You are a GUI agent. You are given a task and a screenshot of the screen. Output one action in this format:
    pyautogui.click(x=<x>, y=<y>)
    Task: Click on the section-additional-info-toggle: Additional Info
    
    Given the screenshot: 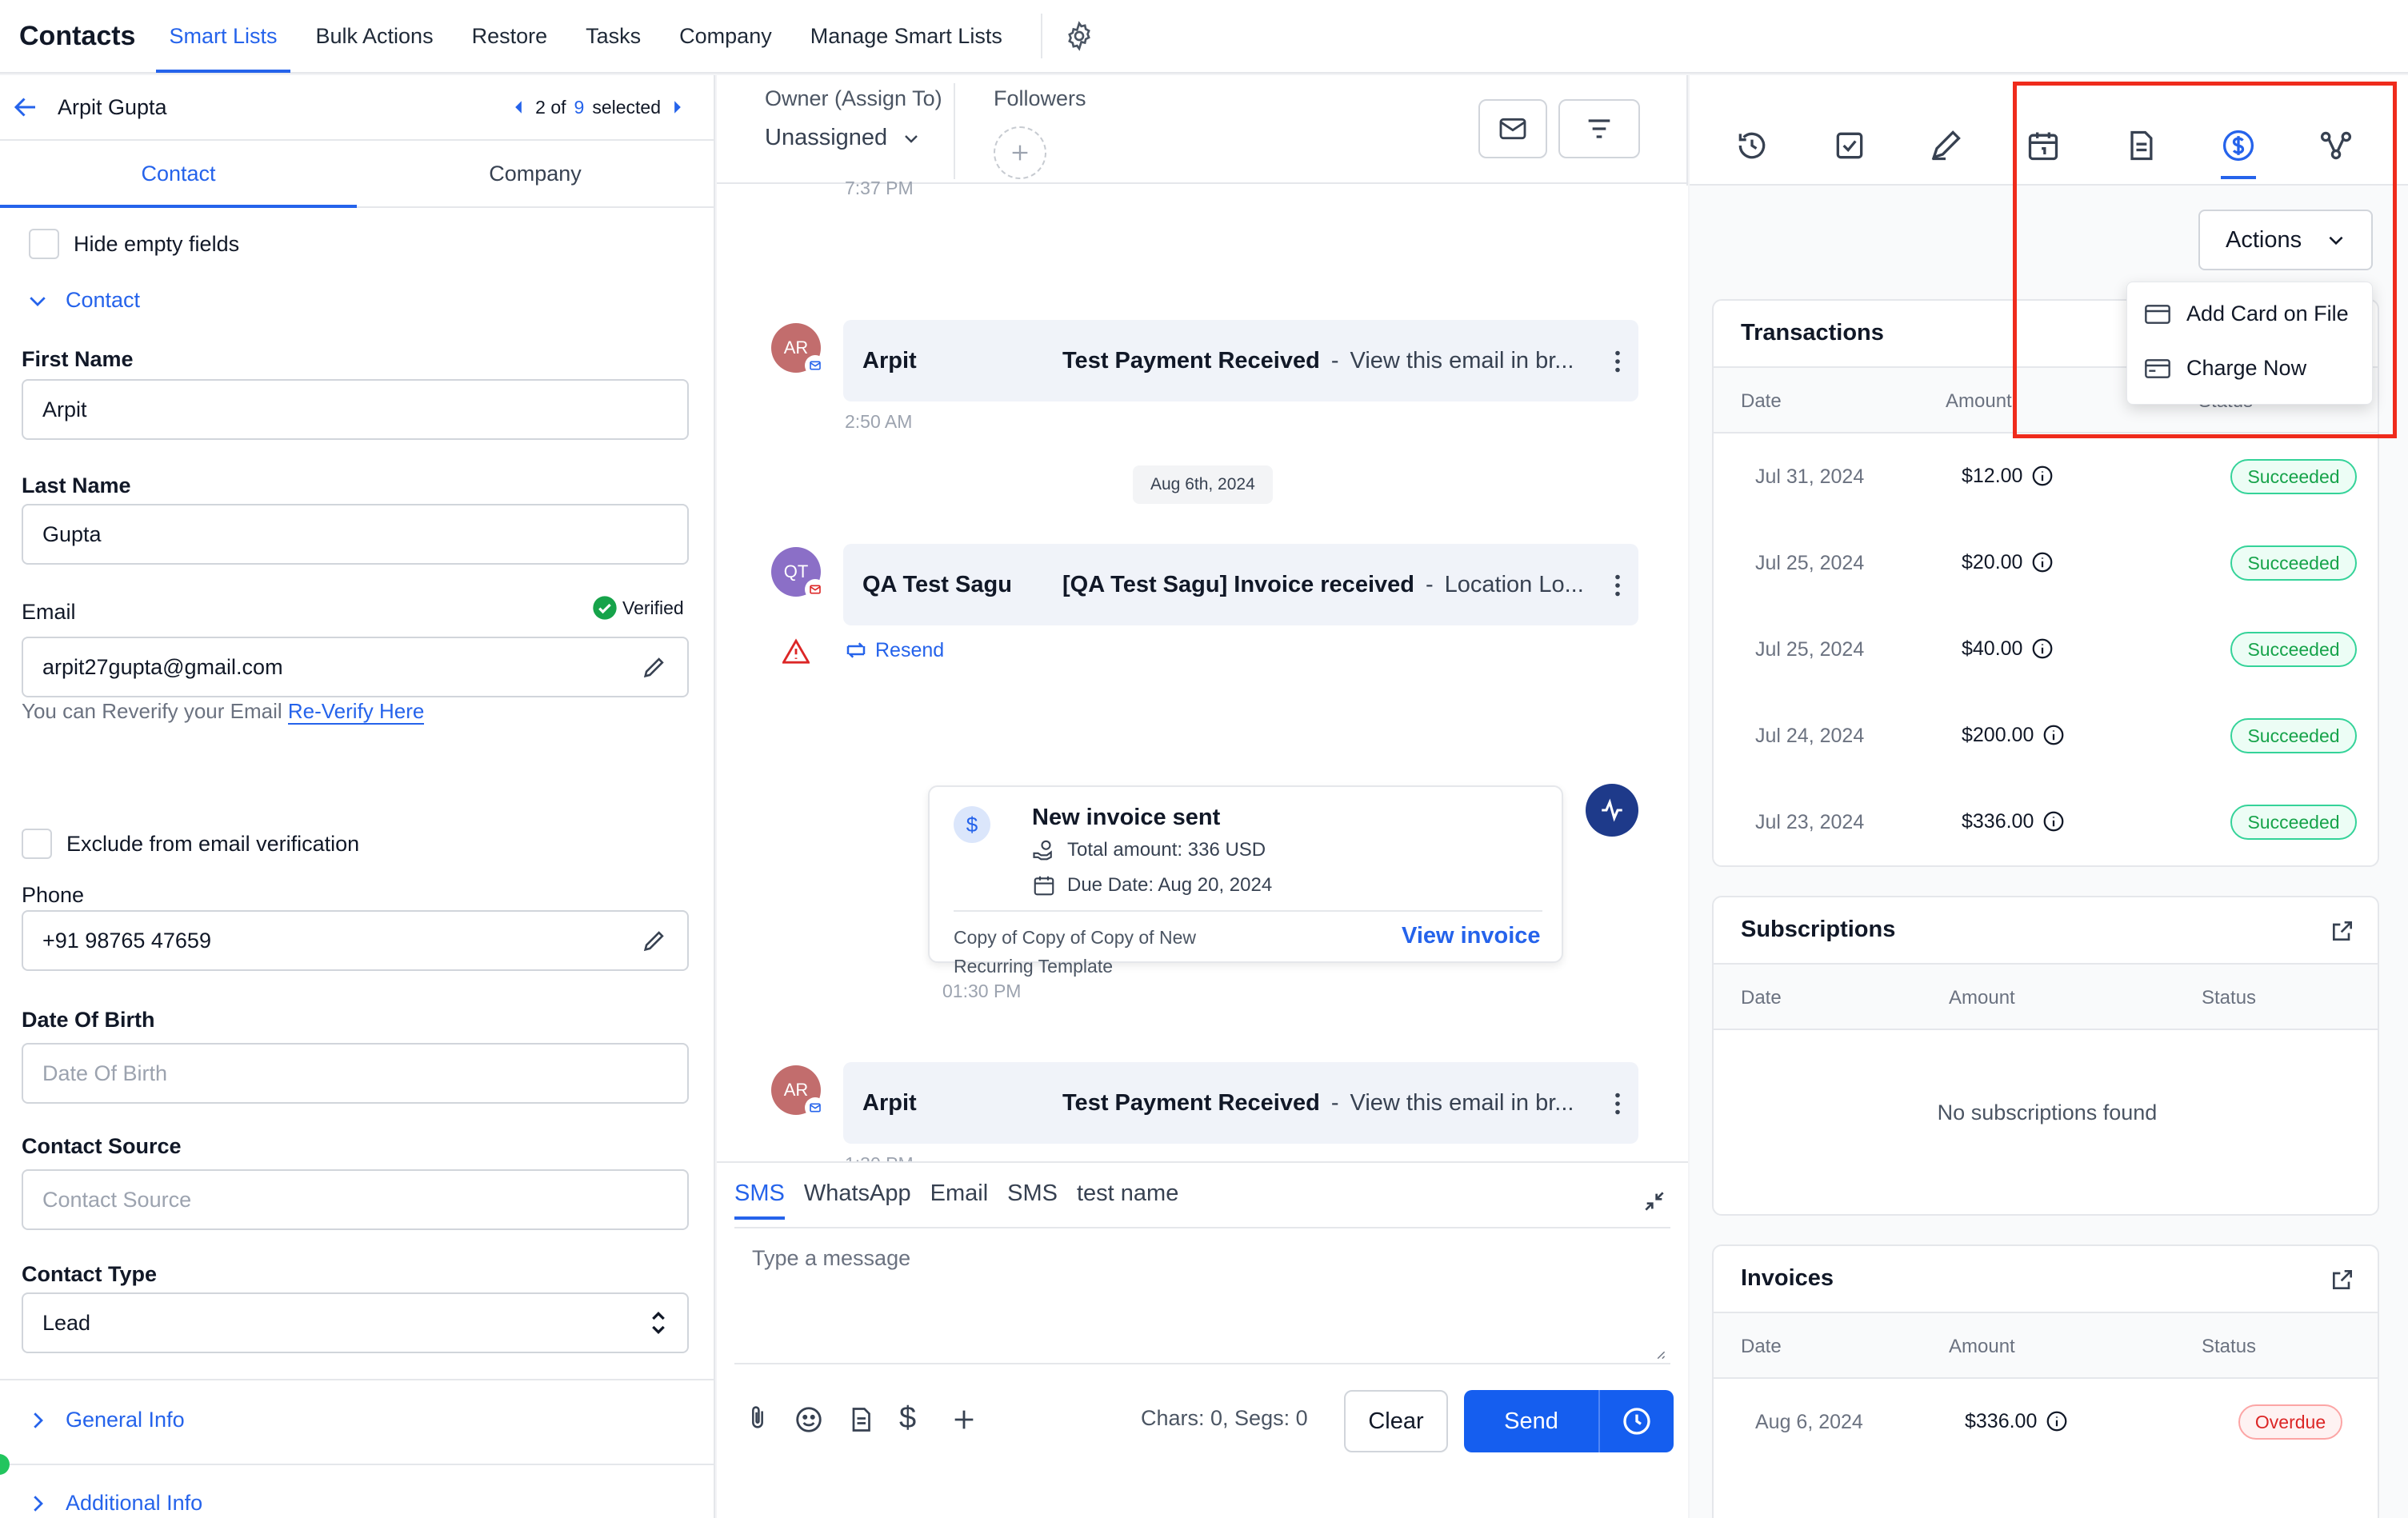 What is the action you would take?
    pyautogui.click(x=114, y=1503)
    